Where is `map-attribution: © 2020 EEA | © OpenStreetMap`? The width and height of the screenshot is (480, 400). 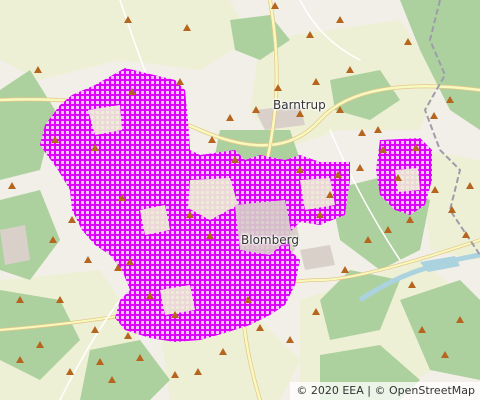
map-attribution: © 2020 EEA | © OpenStreetMap is located at coordinates (385, 391).